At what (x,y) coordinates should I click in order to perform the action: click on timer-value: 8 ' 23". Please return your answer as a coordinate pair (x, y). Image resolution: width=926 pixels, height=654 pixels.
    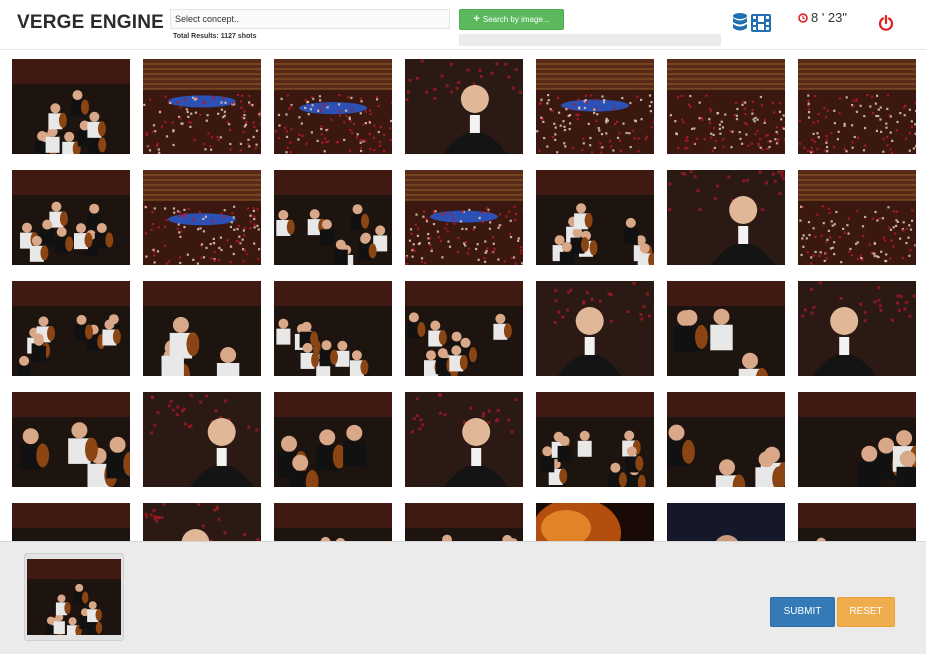
    Looking at the image, I should click on (829, 17).